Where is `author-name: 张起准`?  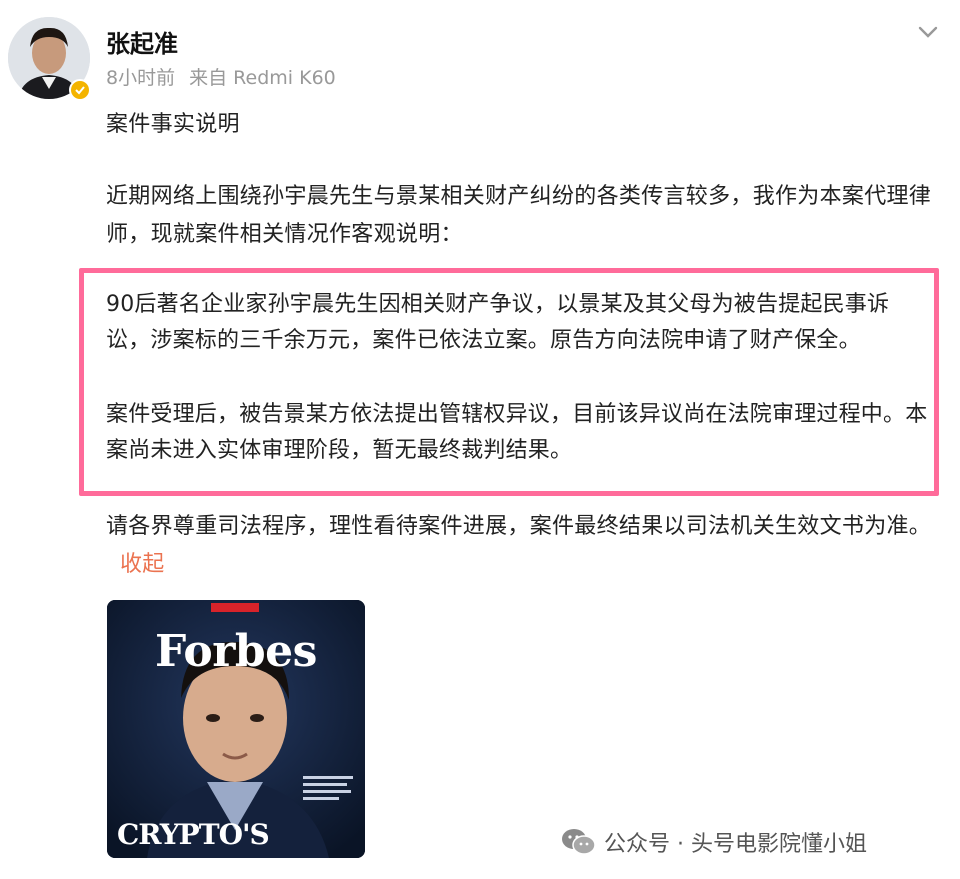
author-name: 张起准 is located at coordinates (142, 41).